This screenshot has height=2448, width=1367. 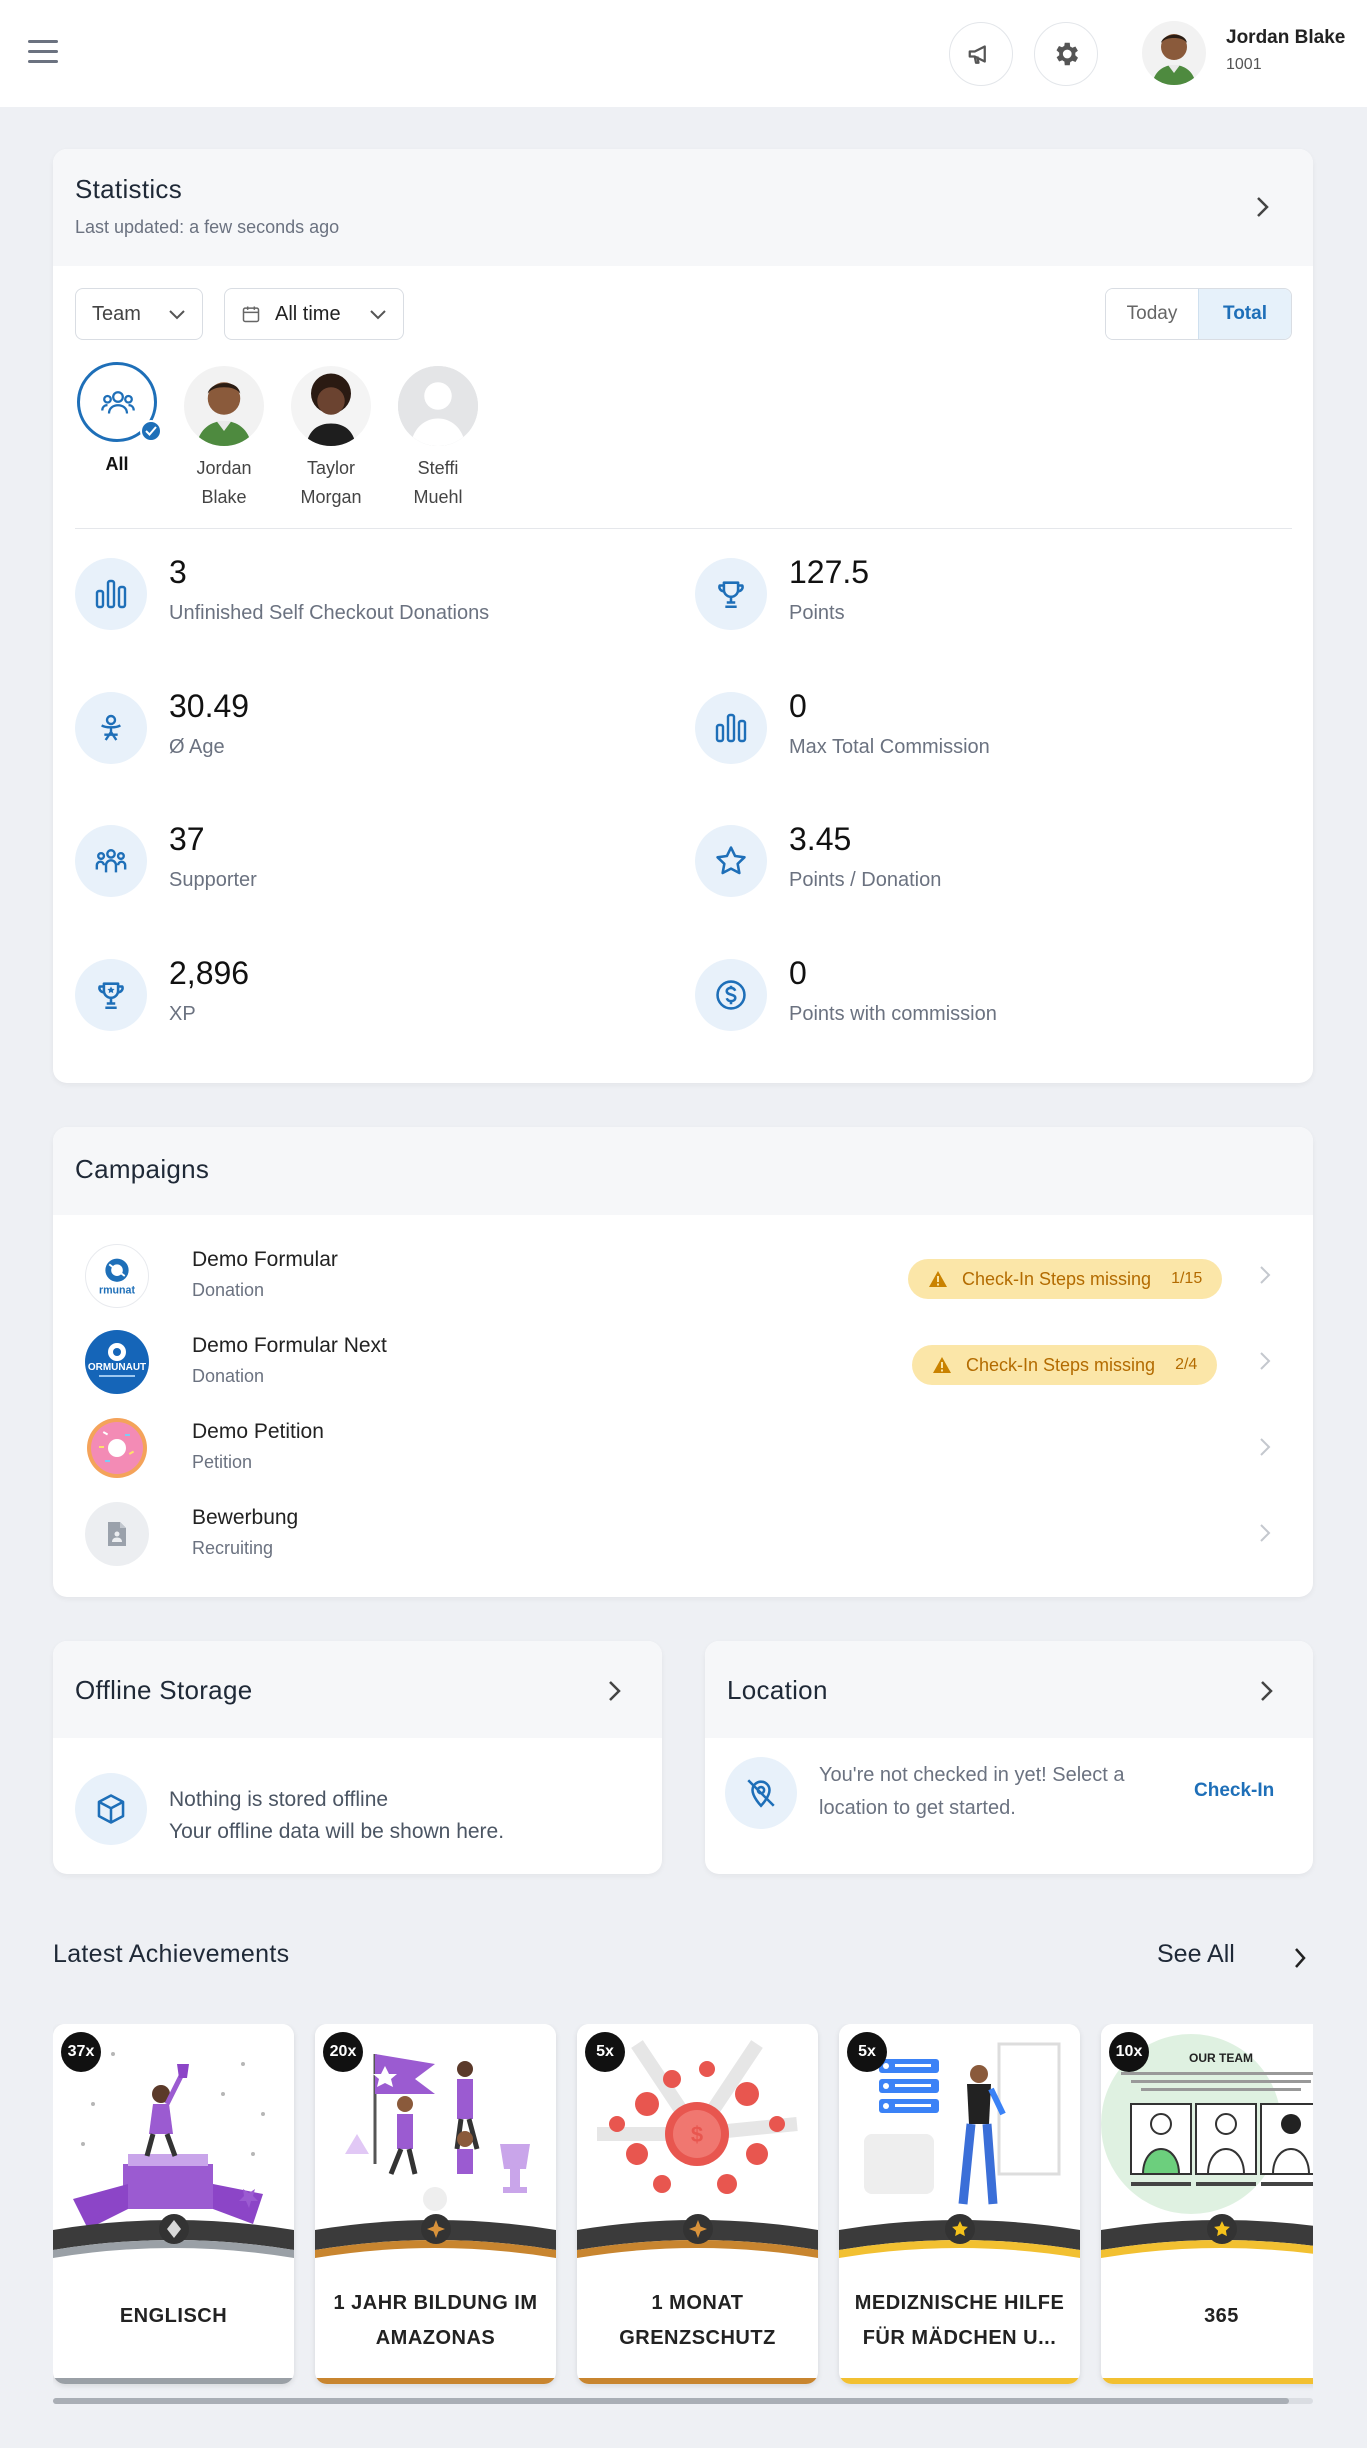 What do you see at coordinates (207, 227) in the screenshot?
I see `last-updated-text: Last updated: a few seconds ago` at bounding box center [207, 227].